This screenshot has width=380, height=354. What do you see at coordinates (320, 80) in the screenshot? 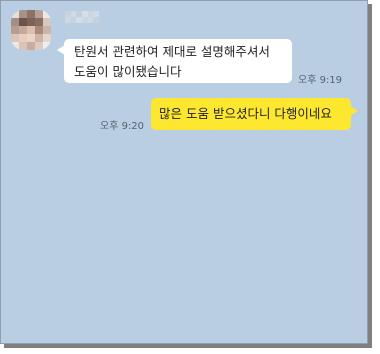
I see `incoming-message-time: 오후 9:19` at bounding box center [320, 80].